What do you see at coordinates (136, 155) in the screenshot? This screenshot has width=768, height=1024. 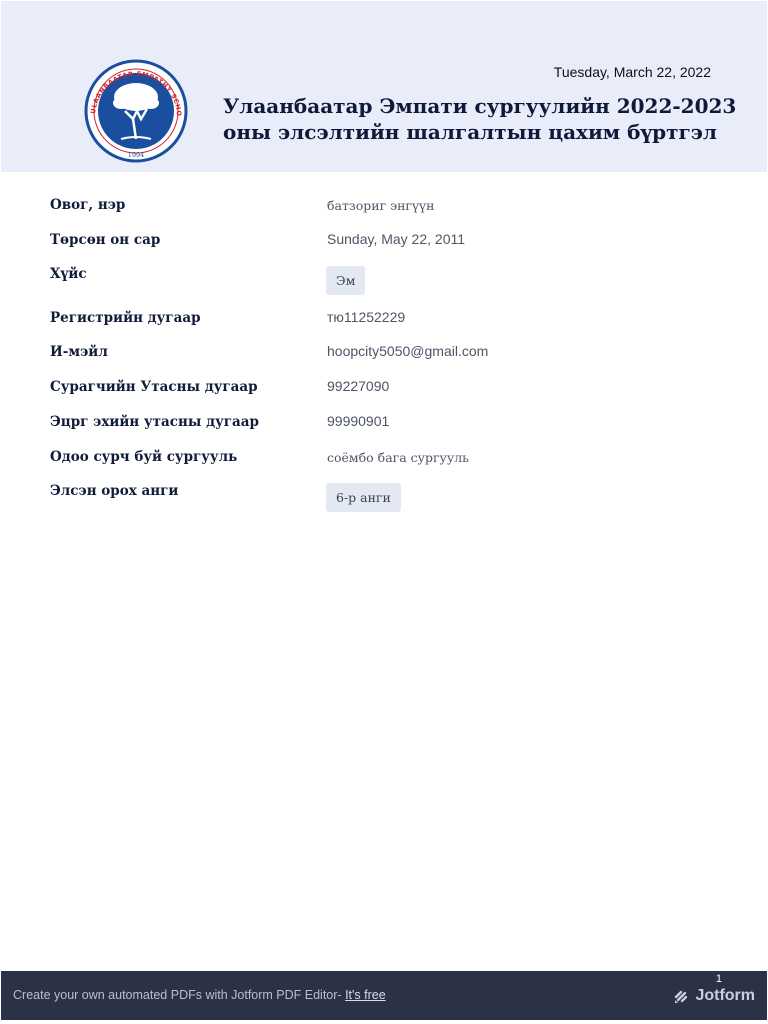 I see `logo-year: 1994` at bounding box center [136, 155].